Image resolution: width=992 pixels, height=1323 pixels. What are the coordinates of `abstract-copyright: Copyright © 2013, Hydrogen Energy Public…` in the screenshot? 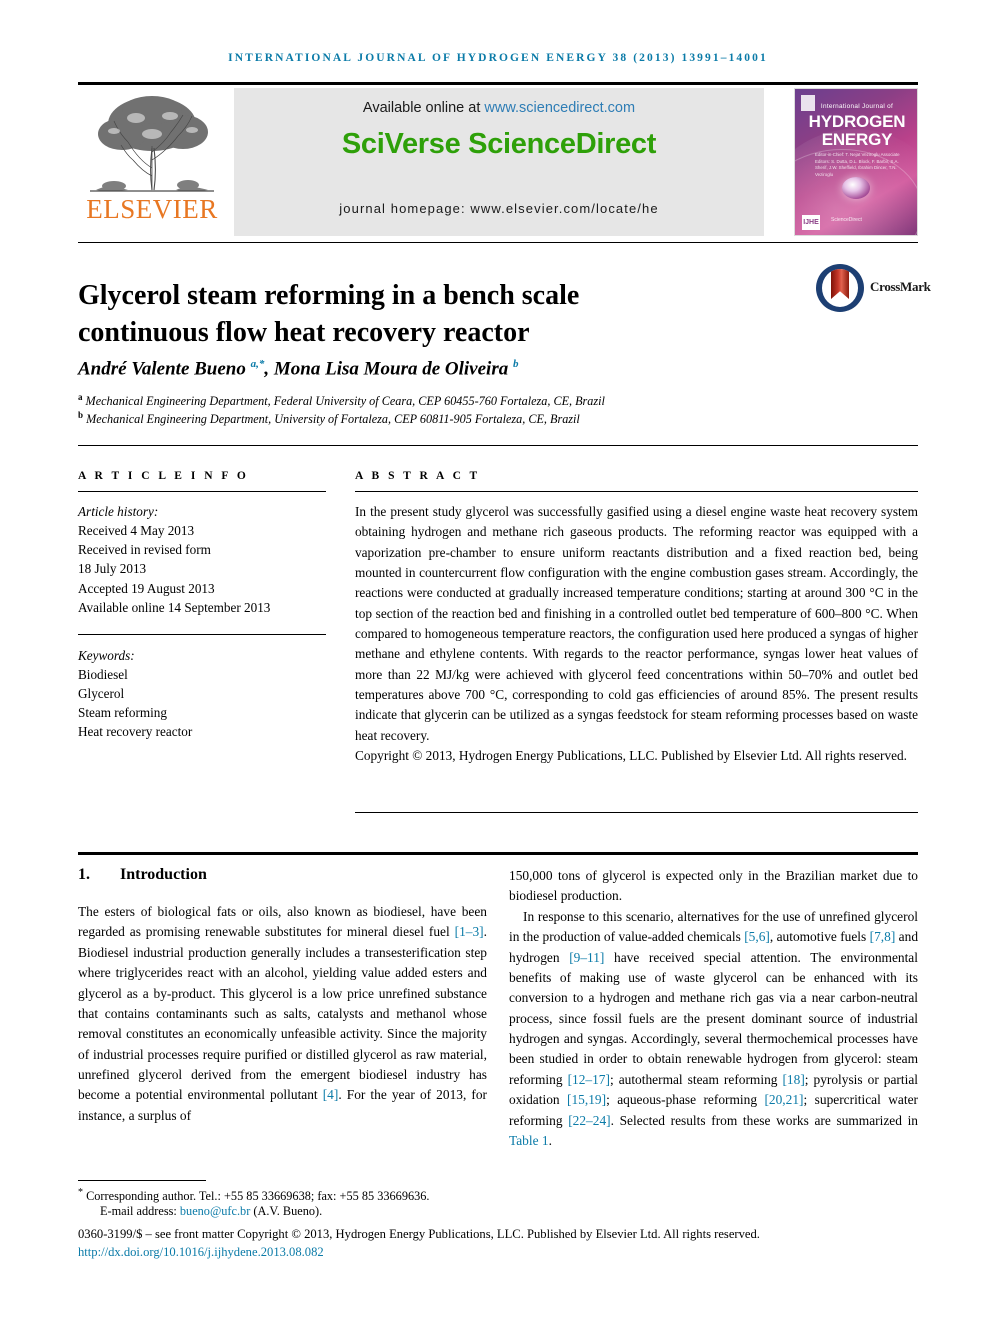 It's located at (631, 756).